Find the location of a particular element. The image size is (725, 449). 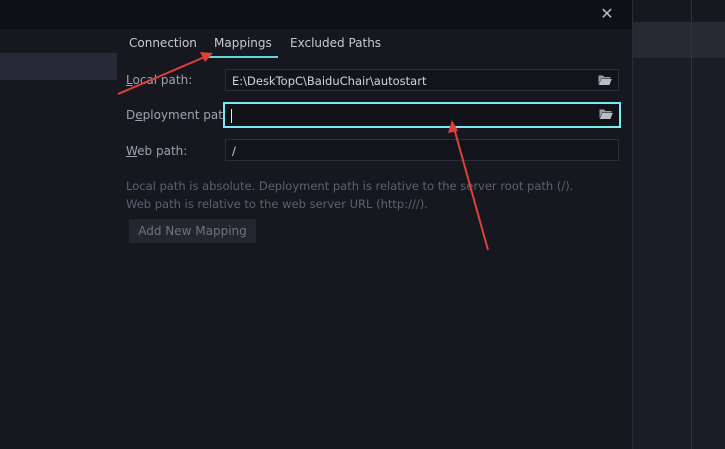

settings-tabs: Connection Mappings Excluded Paths is located at coordinates (374, 43).